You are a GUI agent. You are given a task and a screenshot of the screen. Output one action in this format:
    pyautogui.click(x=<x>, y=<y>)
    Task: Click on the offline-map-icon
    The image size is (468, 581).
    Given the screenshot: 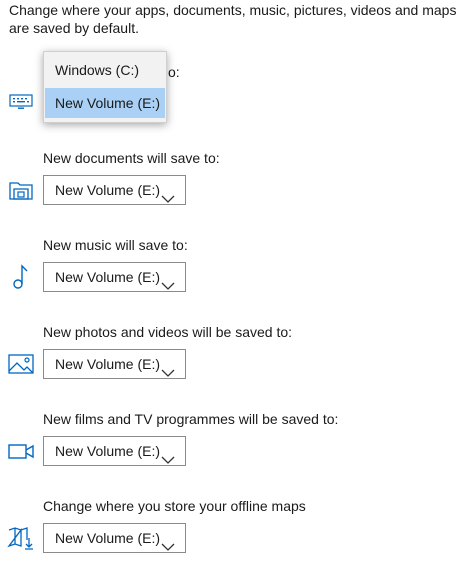 What is the action you would take?
    pyautogui.click(x=21, y=538)
    